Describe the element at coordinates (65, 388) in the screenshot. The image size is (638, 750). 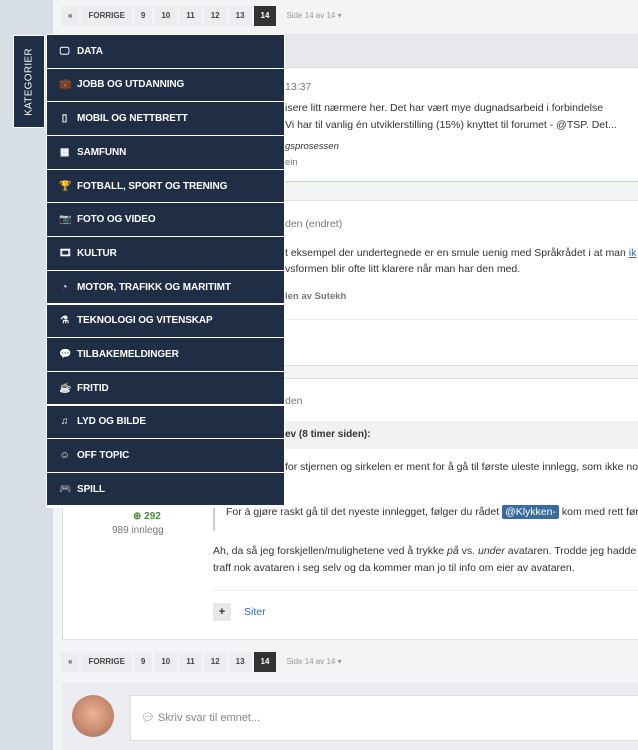
I see `coffee-icon: ☕` at that location.